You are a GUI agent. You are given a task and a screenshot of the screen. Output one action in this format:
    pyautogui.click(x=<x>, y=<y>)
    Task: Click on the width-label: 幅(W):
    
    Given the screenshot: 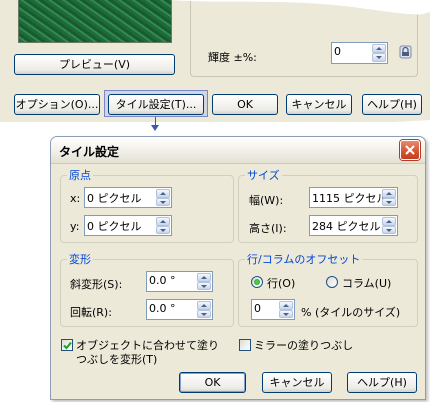 What is the action you would take?
    pyautogui.click(x=266, y=200)
    